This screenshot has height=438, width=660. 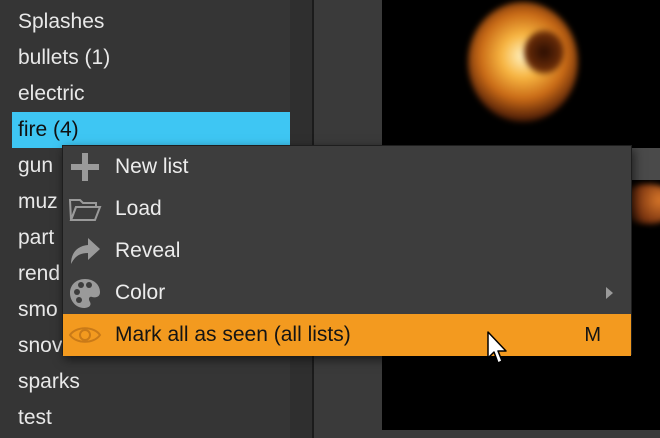 What do you see at coordinates (151, 94) in the screenshot?
I see `sidebar-item-electric: electric` at bounding box center [151, 94].